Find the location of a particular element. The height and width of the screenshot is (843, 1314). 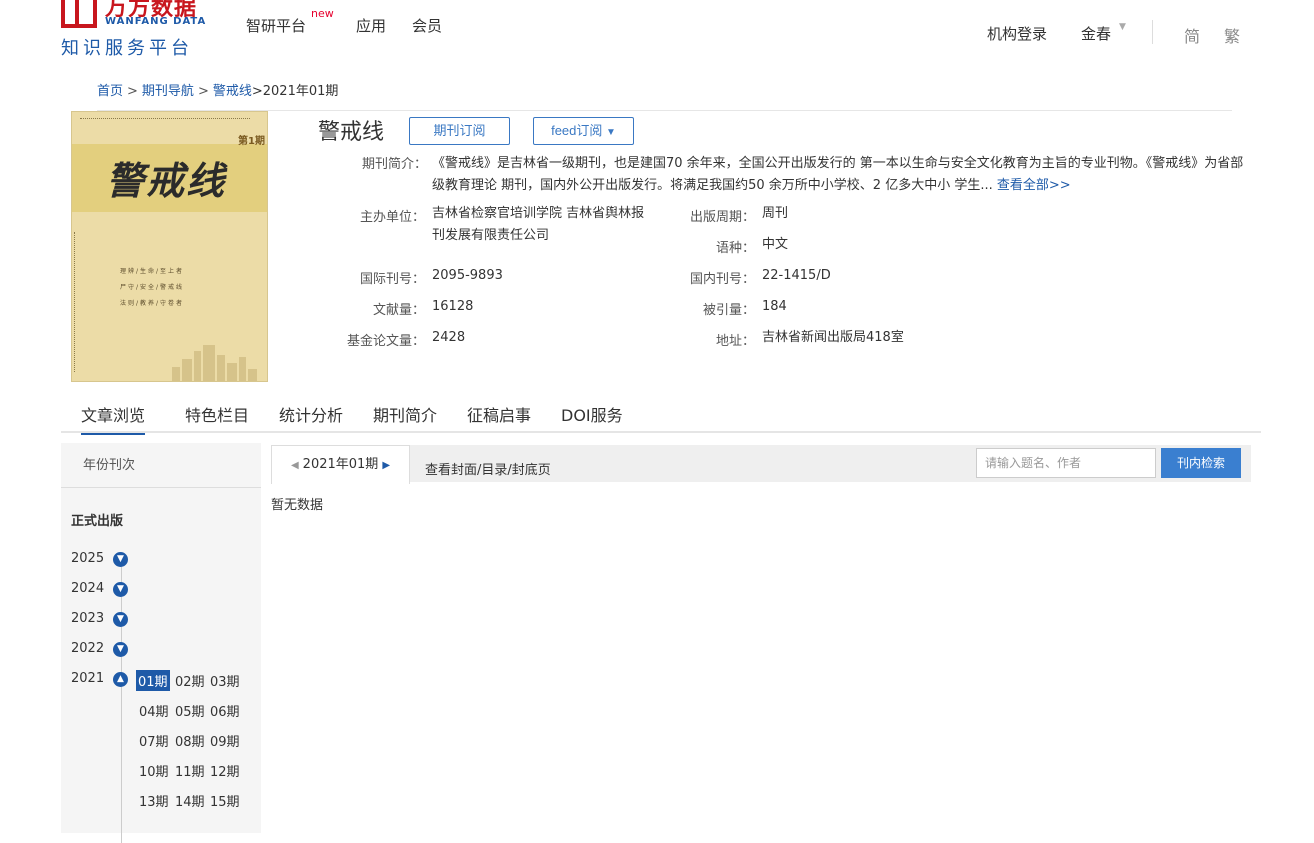

cover-line: 法则/教养/守卷者 is located at coordinates (152, 303).